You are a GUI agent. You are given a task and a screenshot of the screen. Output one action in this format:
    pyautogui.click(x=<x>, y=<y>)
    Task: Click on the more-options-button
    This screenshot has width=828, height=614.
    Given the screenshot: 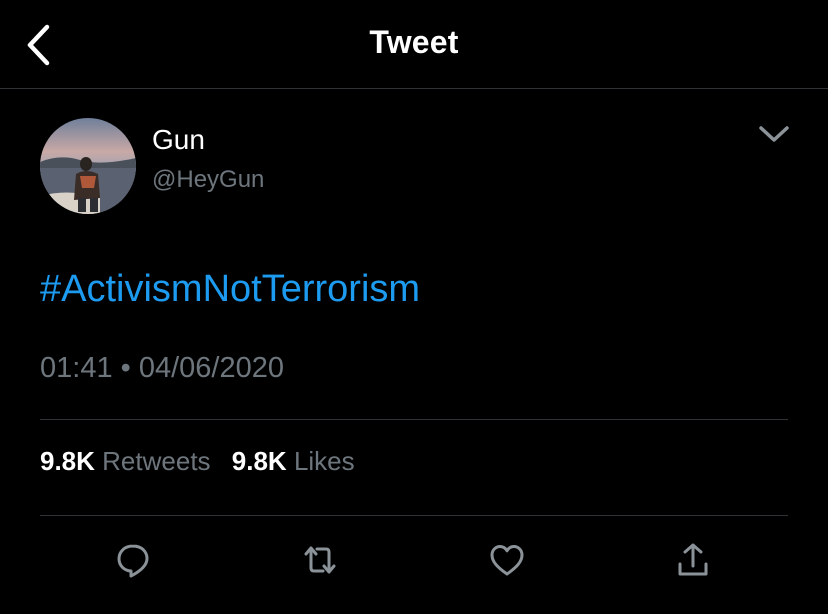 What is the action you would take?
    pyautogui.click(x=774, y=134)
    